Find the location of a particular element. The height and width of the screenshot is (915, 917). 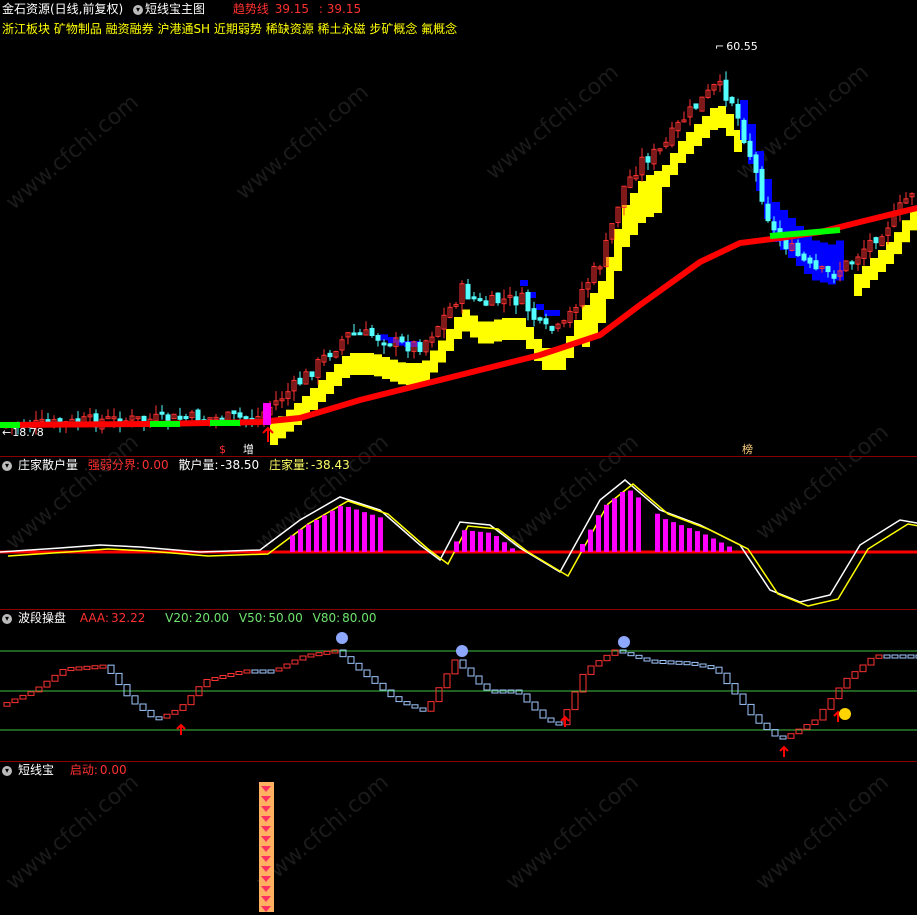

panel2-label-2: 散户量: is located at coordinates (198, 465).